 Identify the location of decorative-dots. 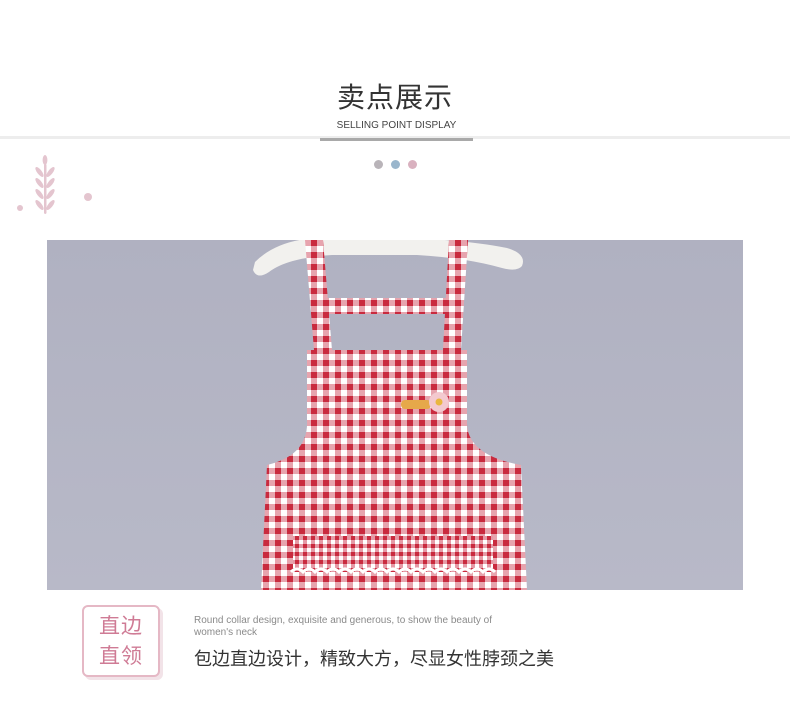
(396, 165).